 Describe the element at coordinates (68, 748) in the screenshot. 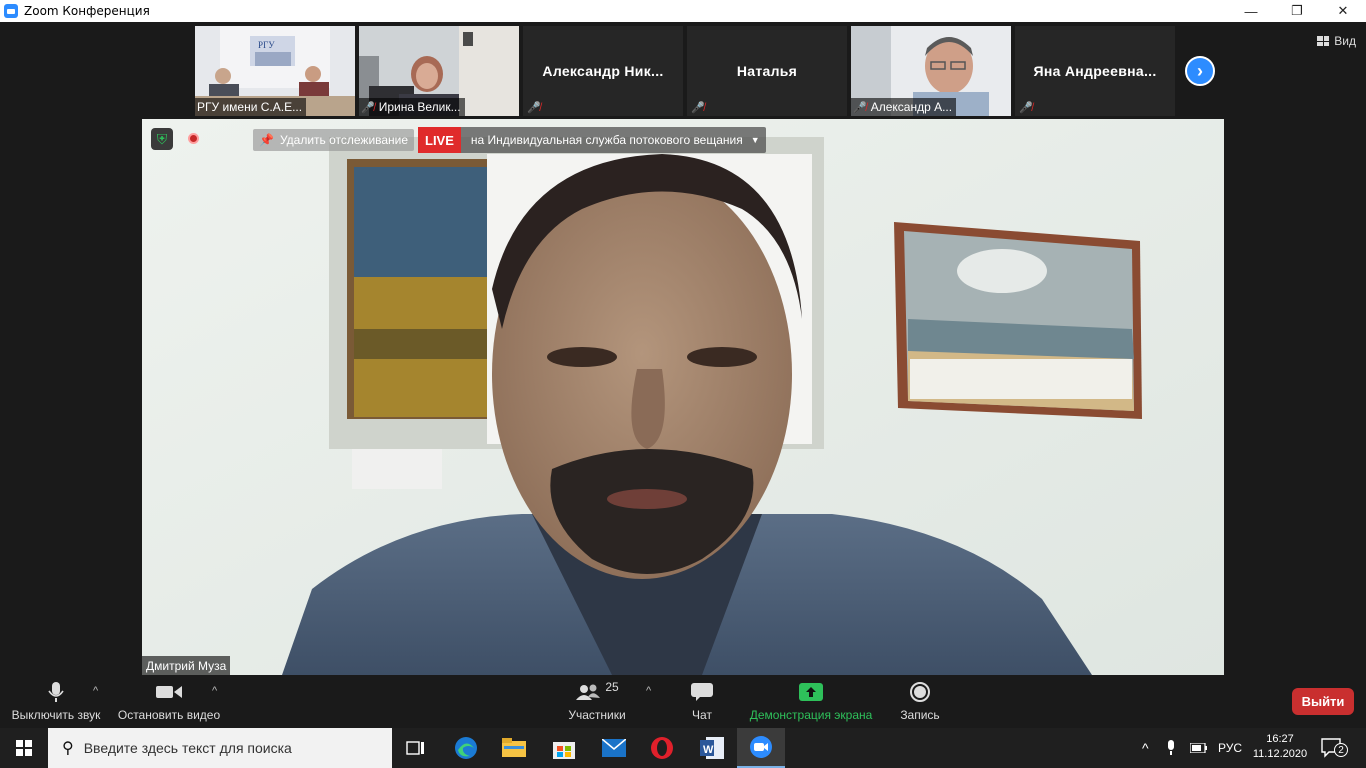

I see `search-icon: ⚲` at that location.